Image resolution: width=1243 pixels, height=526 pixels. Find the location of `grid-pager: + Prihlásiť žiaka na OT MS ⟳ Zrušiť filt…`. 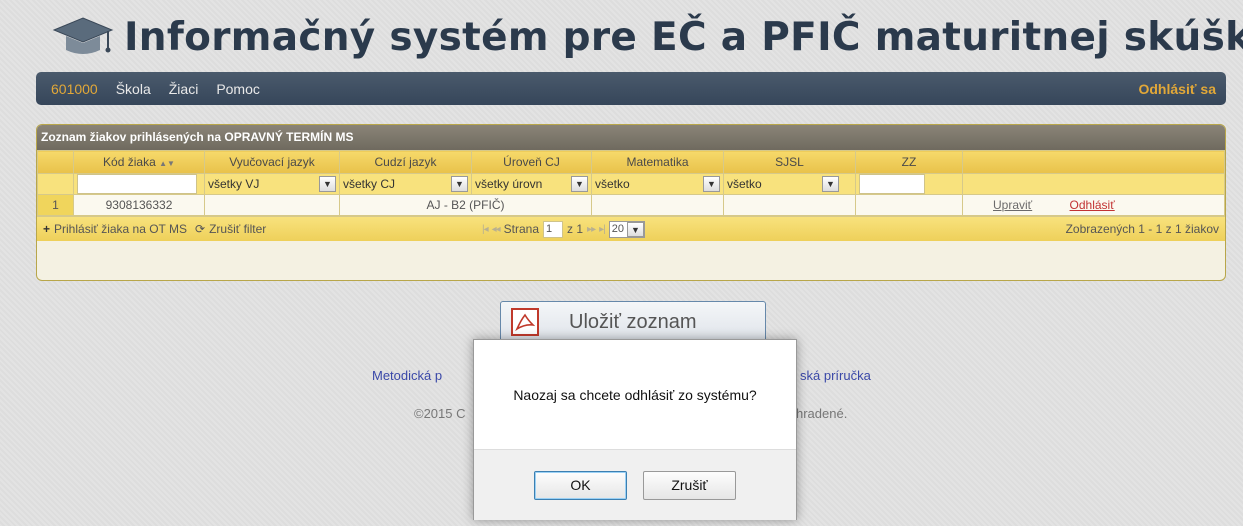

grid-pager: + Prihlásiť žiaka na OT MS ⟳ Zrušiť filt… is located at coordinates (631, 228).